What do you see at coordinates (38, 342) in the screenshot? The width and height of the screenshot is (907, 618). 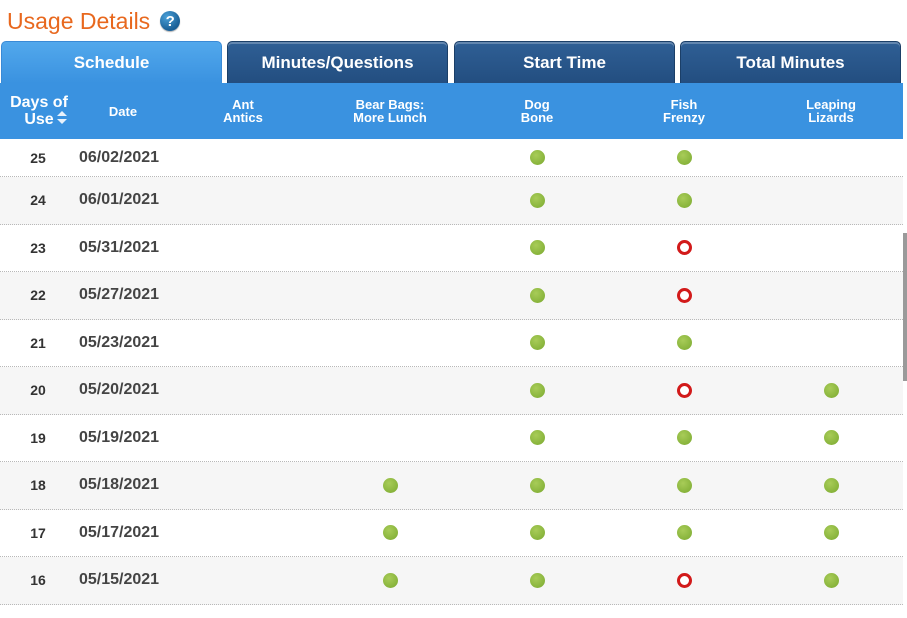 I see `days-of-use-cell: 21` at bounding box center [38, 342].